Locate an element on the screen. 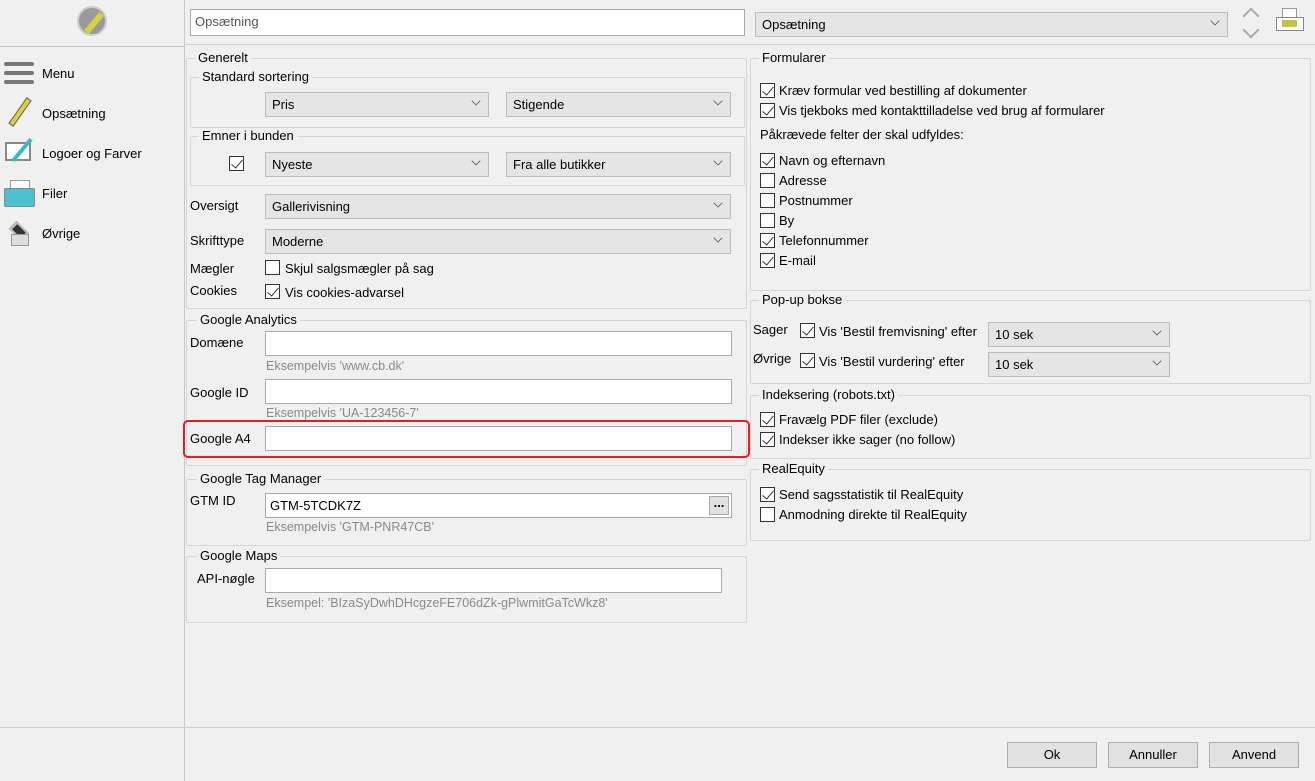  monitor-pen-icon is located at coordinates (22, 152).